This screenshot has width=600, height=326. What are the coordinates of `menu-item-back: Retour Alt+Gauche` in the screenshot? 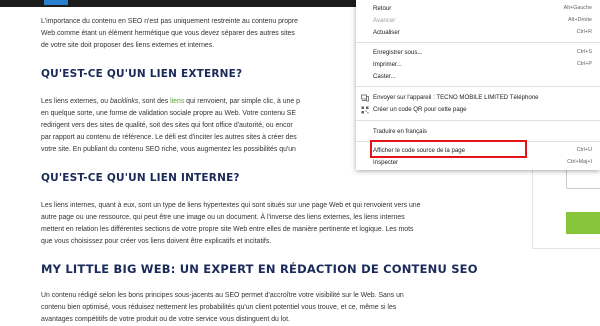 It's located at (478, 9).